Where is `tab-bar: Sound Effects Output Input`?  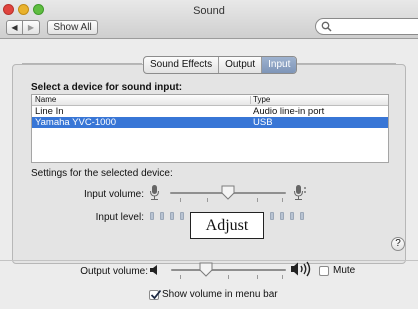 tab-bar: Sound Effects Output Input is located at coordinates (220, 65).